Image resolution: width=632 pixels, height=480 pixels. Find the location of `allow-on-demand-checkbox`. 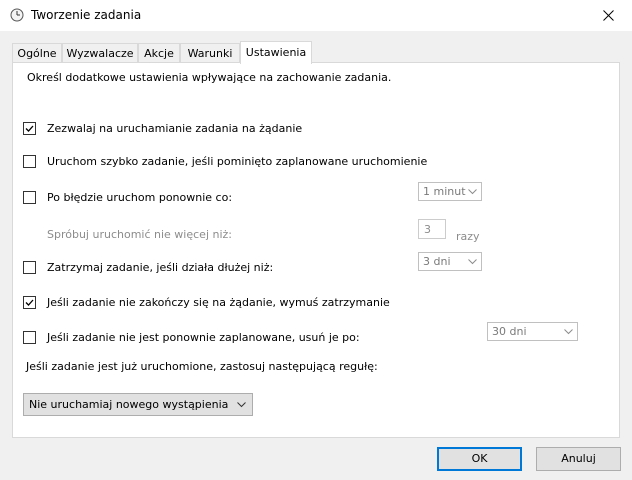

allow-on-demand-checkbox is located at coordinates (29, 128).